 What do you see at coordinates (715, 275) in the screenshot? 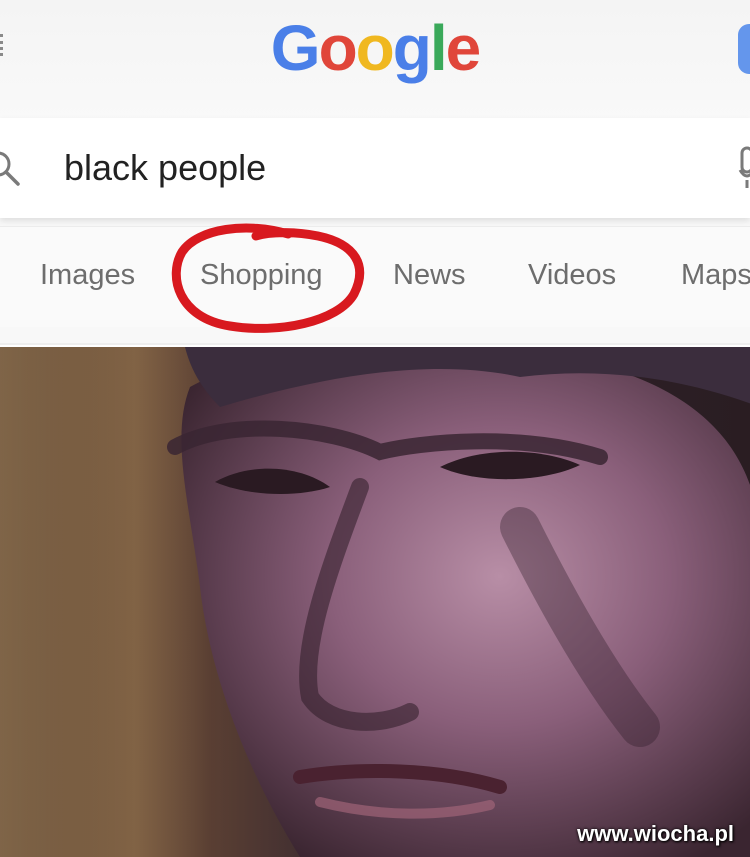
I see `tab-maps: Maps` at bounding box center [715, 275].